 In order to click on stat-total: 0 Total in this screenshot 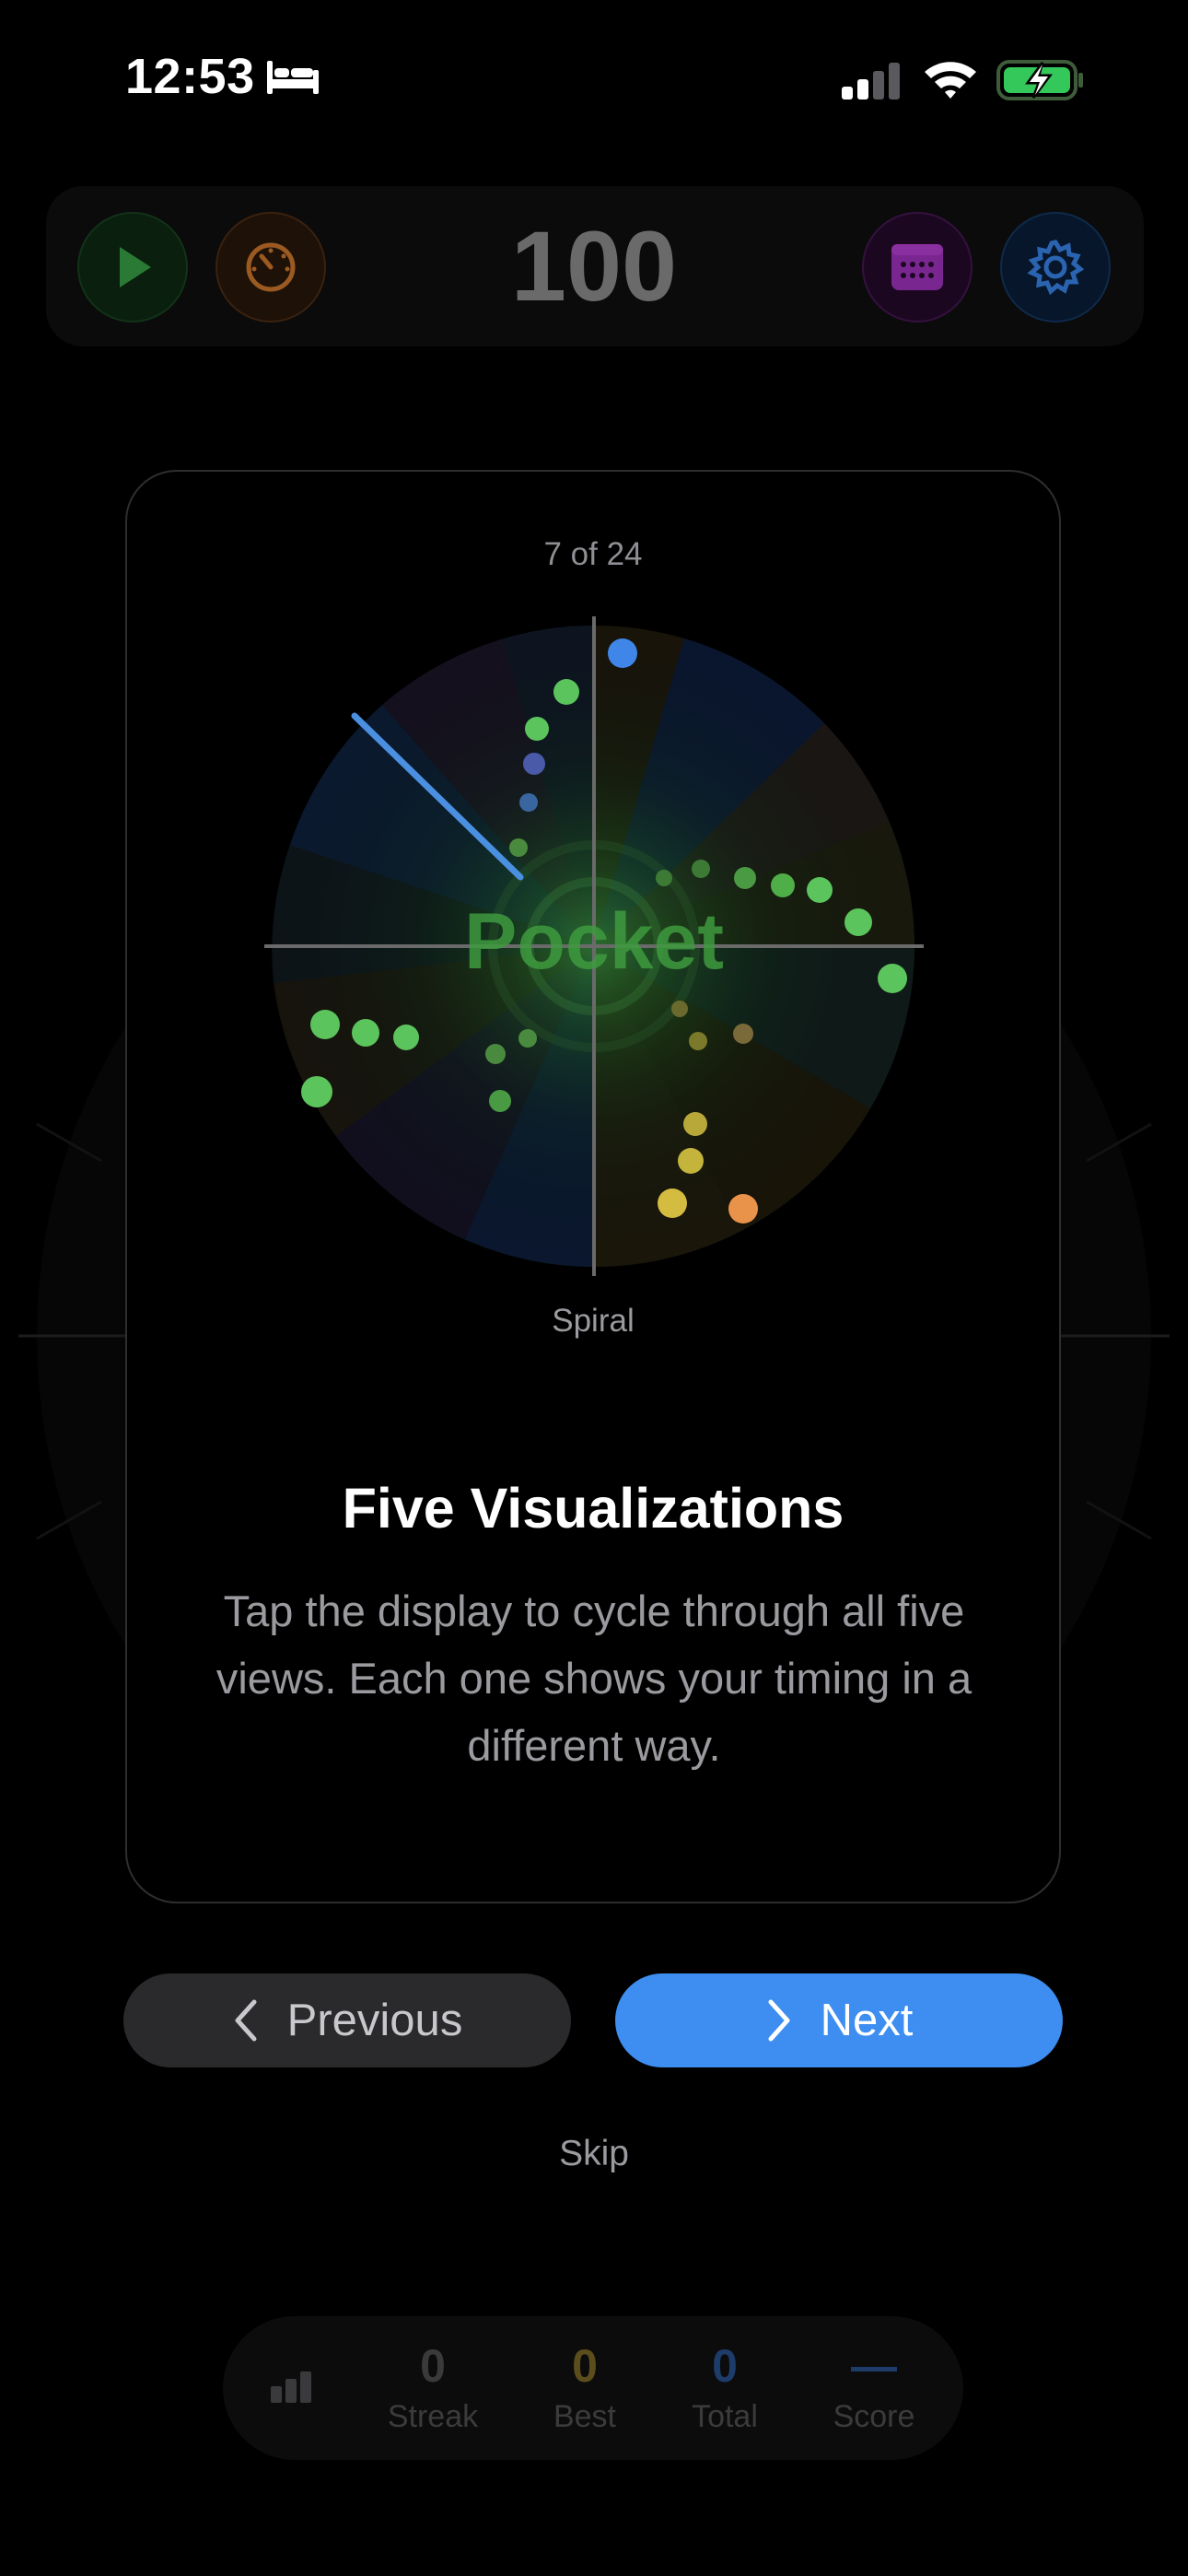, I will do `click(725, 2387)`.